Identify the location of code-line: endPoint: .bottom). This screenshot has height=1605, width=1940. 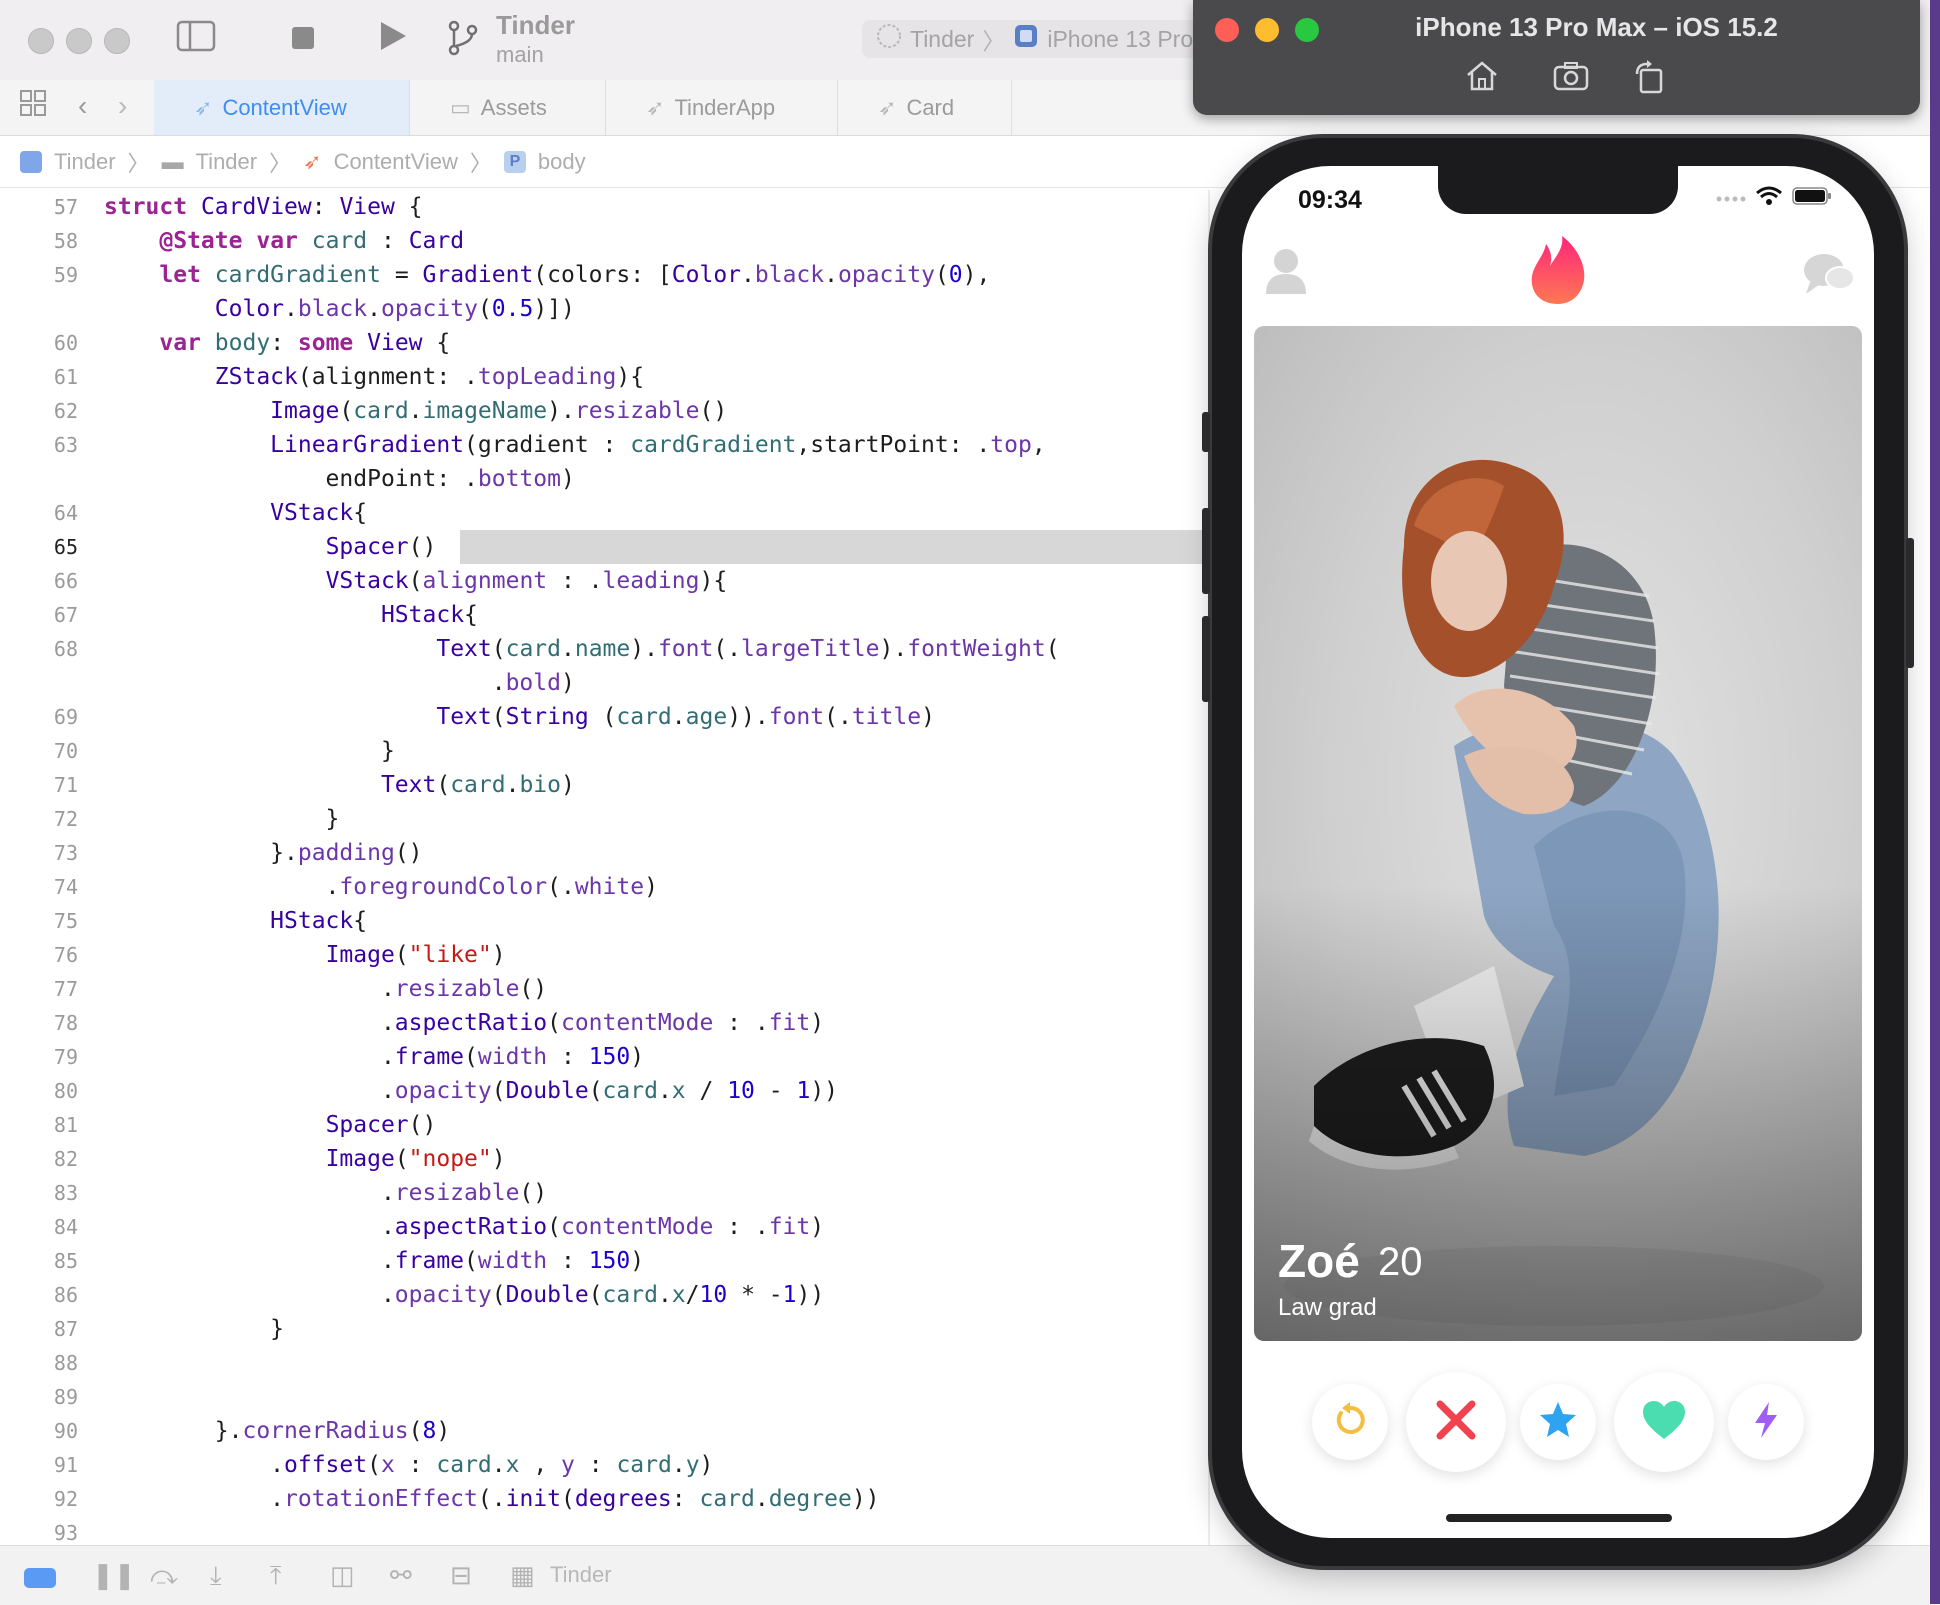
(605, 479).